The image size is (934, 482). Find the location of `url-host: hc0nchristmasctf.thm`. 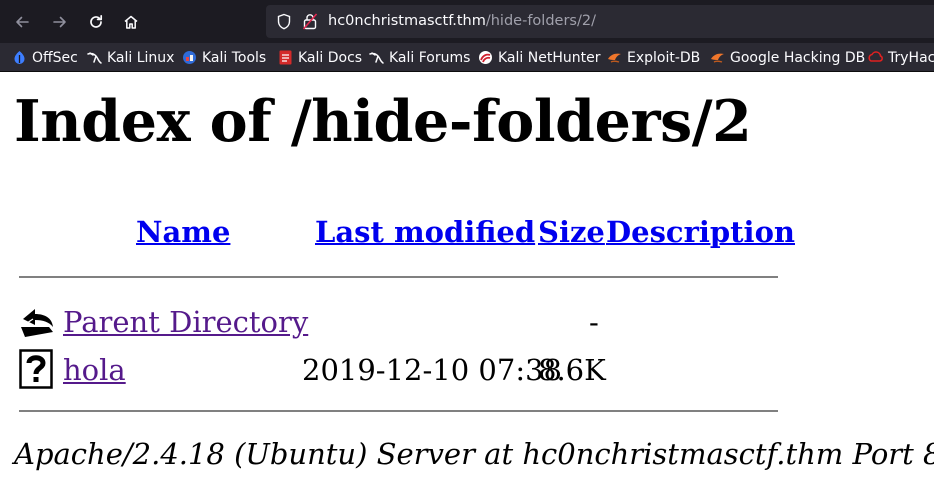

url-host: hc0nchristmasctf.thm is located at coordinates (407, 21).